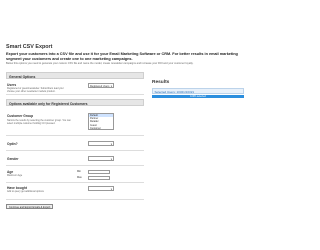  I want to click on age-min-label: Min, so click(79, 171).